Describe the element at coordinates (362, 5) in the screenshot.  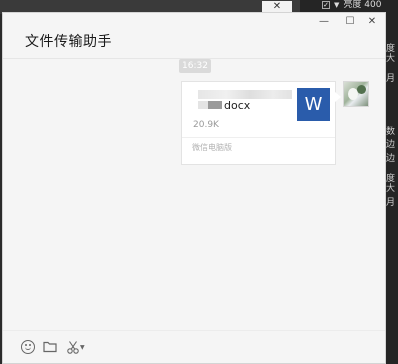
I see `brightness-label: 亮度 400` at that location.